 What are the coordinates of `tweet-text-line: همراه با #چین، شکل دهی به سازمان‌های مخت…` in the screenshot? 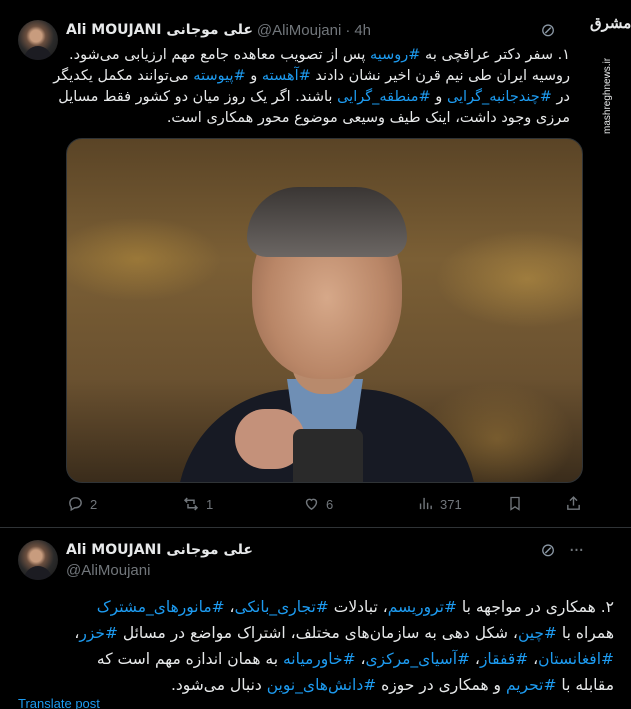 It's located at (314, 633).